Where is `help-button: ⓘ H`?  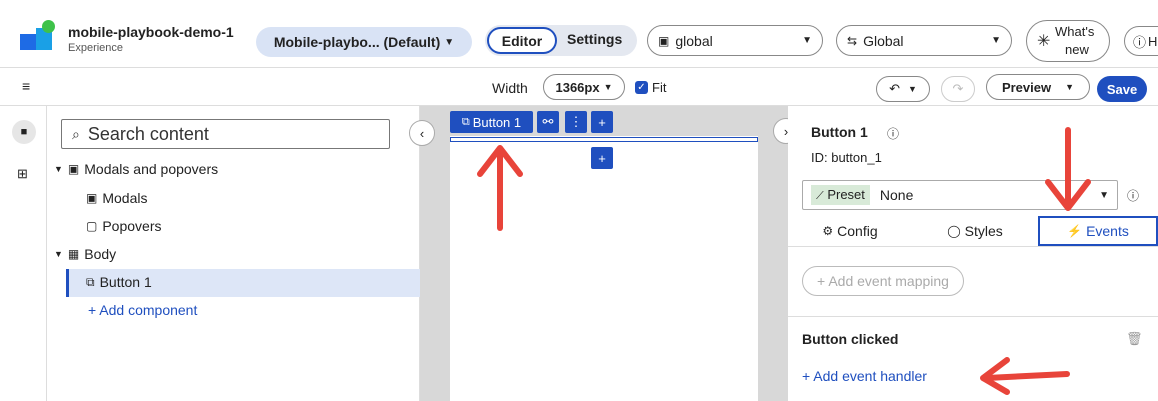
help-button: ⓘ H is located at coordinates (1141, 41).